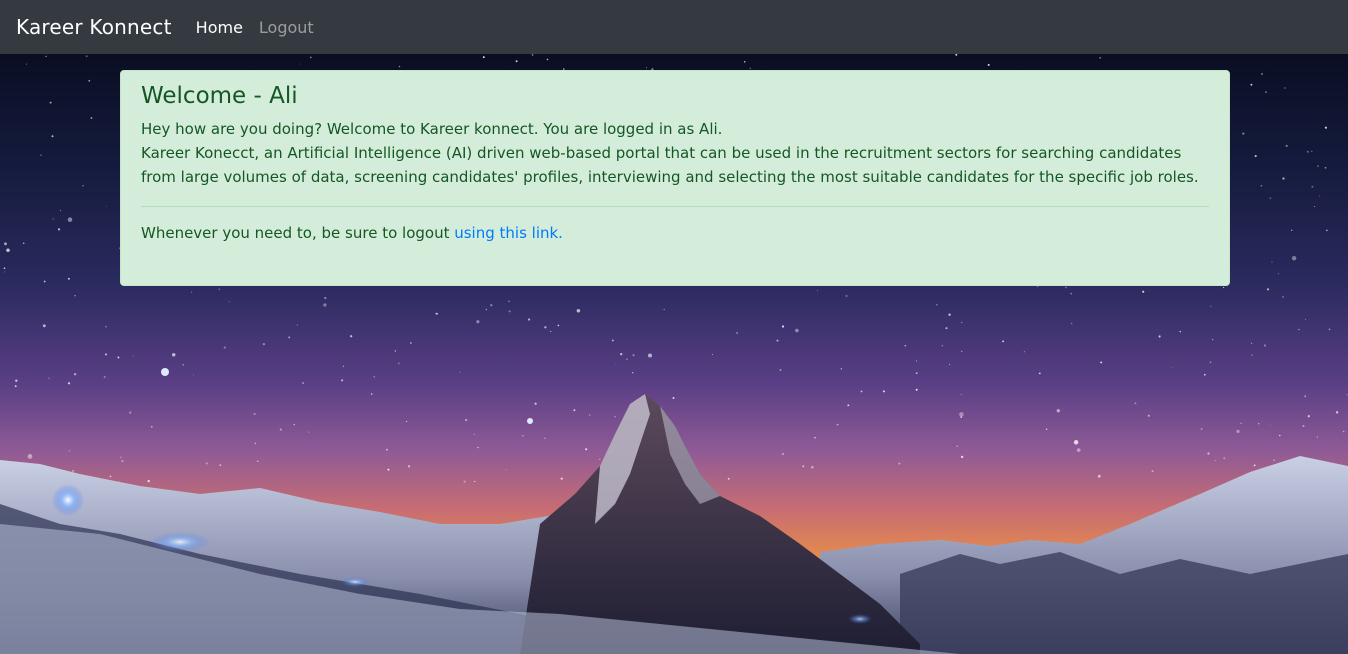  Describe the element at coordinates (94, 27) in the screenshot. I see `brand-link: Kareer Konnect` at that location.